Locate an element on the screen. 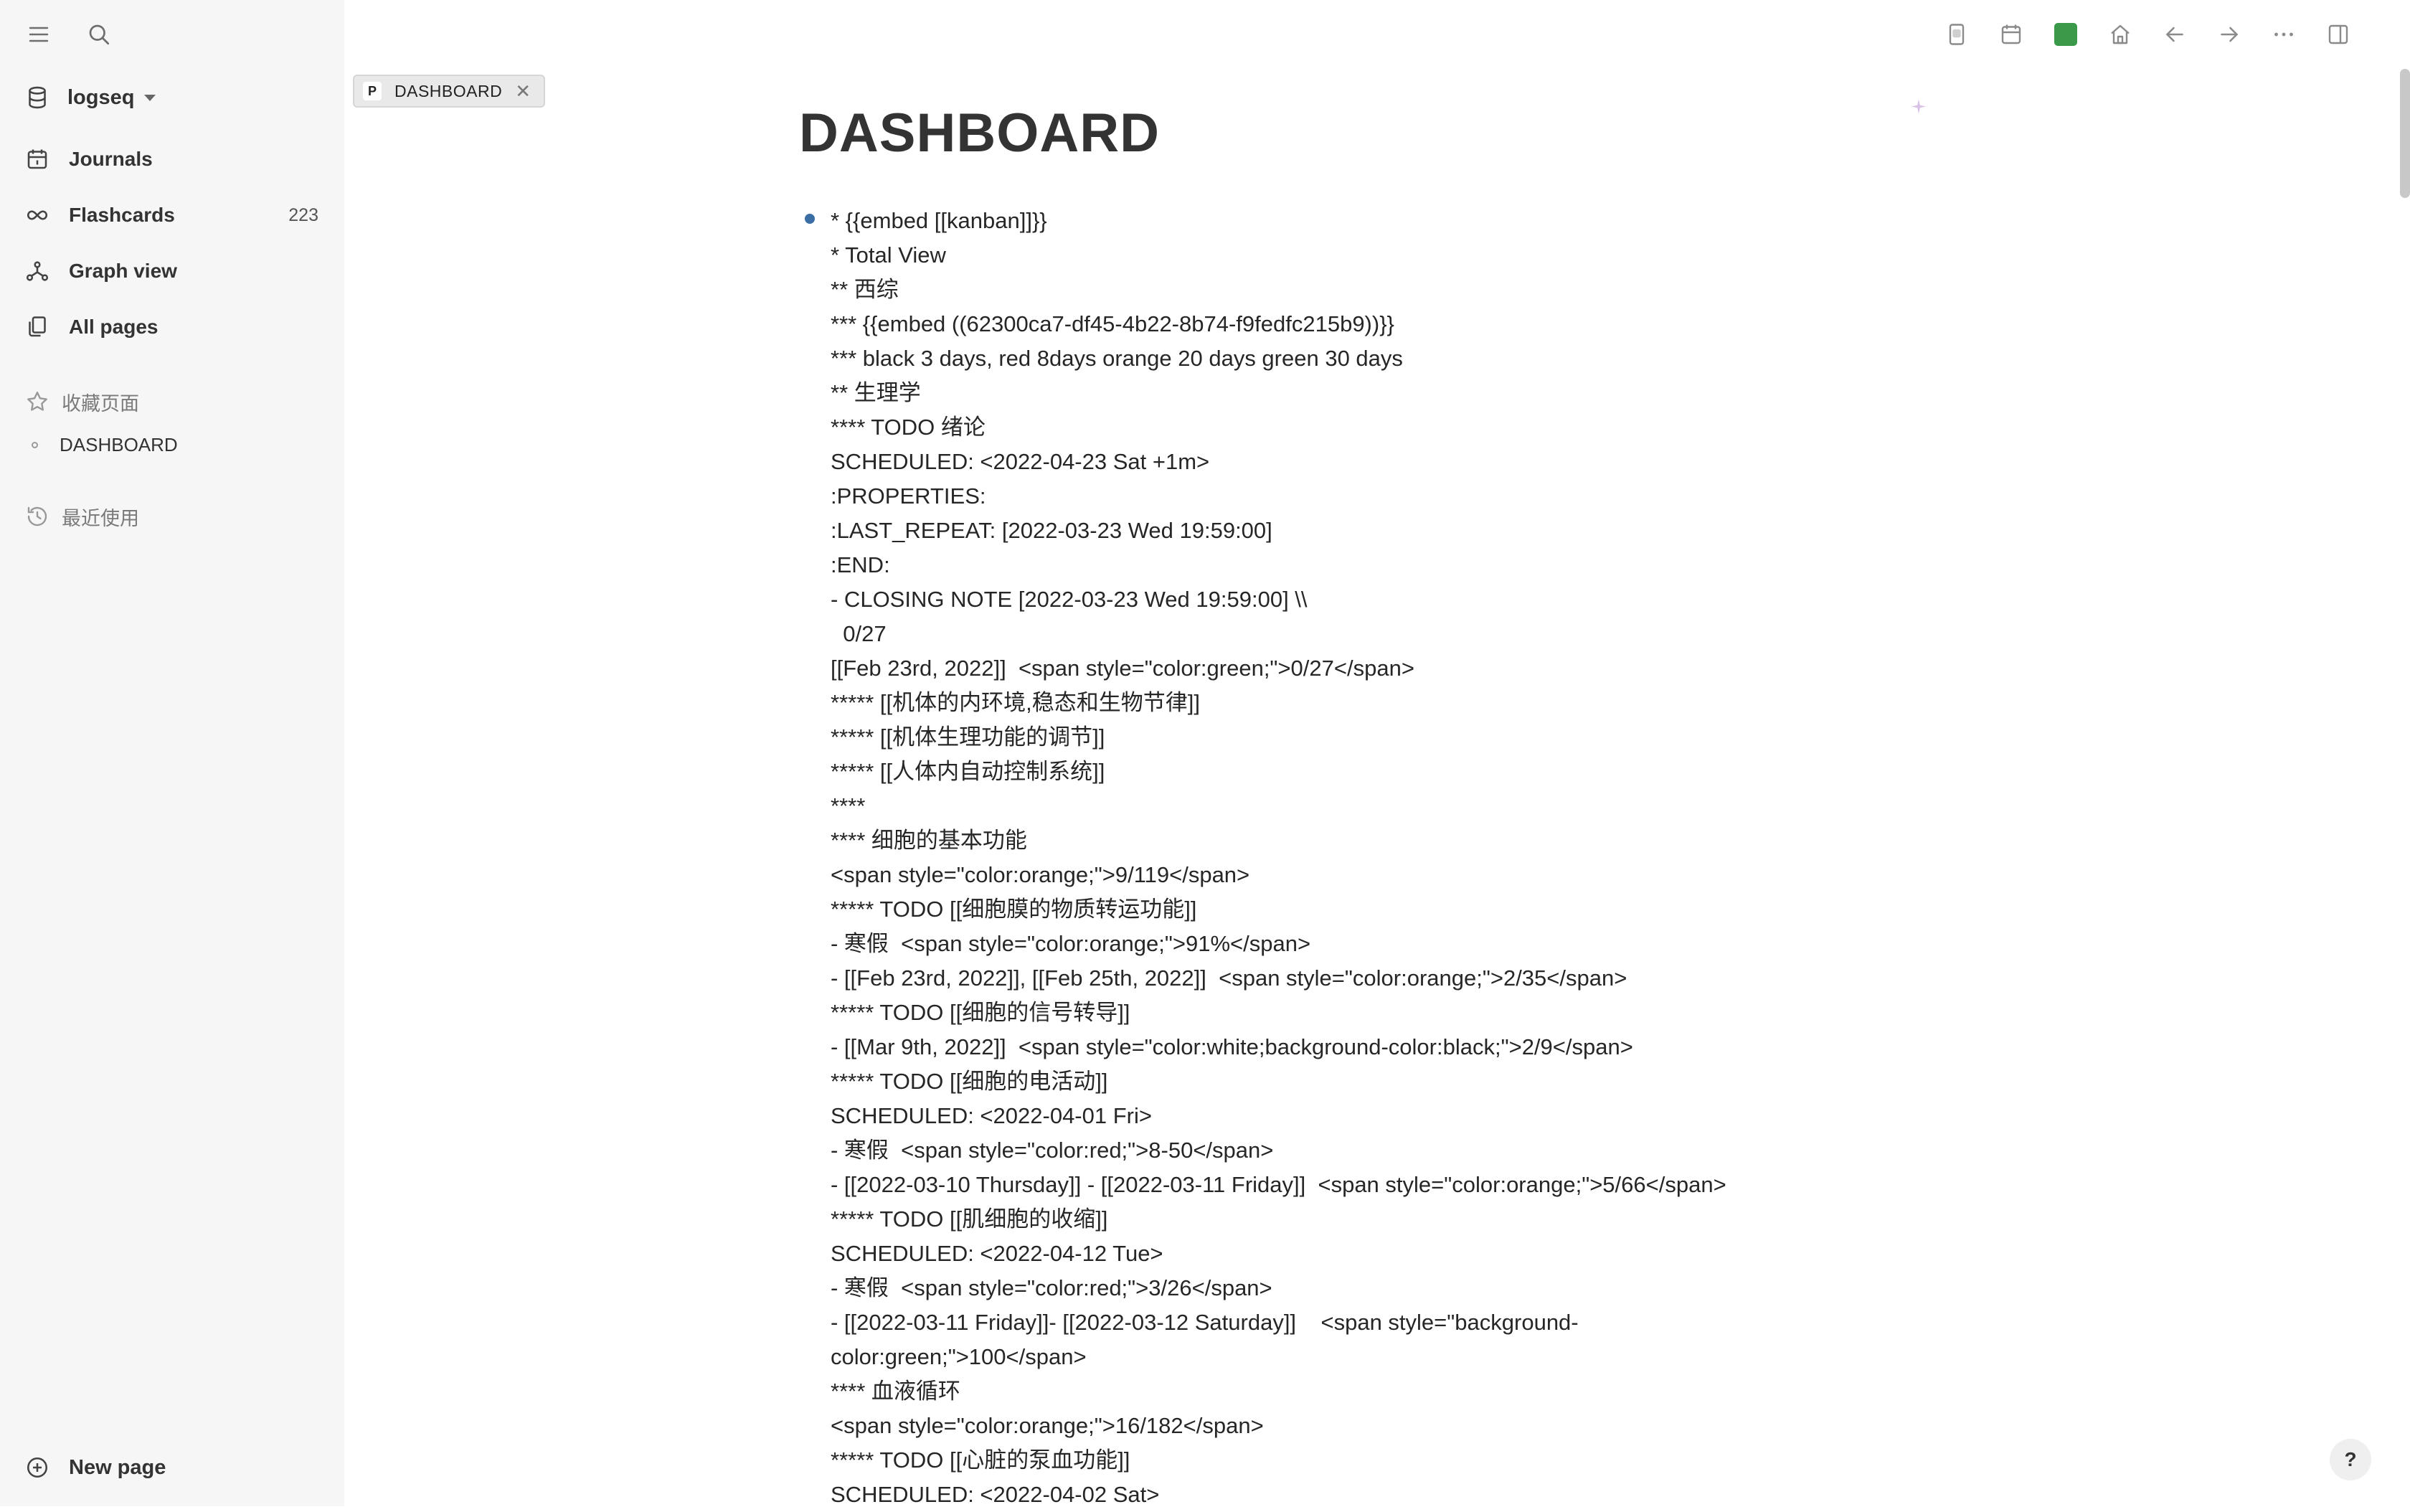 The height and width of the screenshot is (1512, 2410). block-line: ***** TODO [[心脏的泵血功能]] is located at coordinates (980, 1460).